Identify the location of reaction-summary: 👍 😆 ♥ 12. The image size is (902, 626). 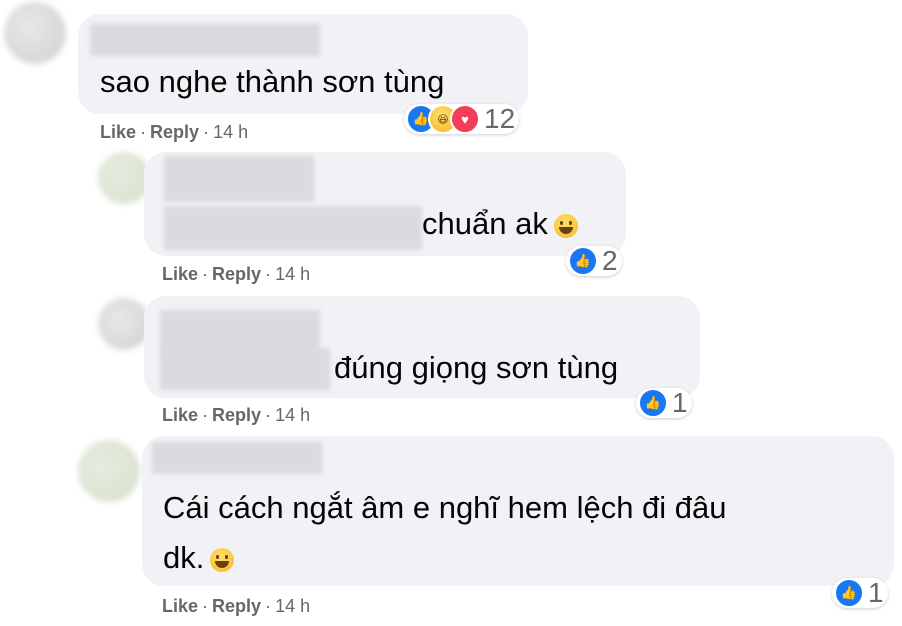
(462, 118).